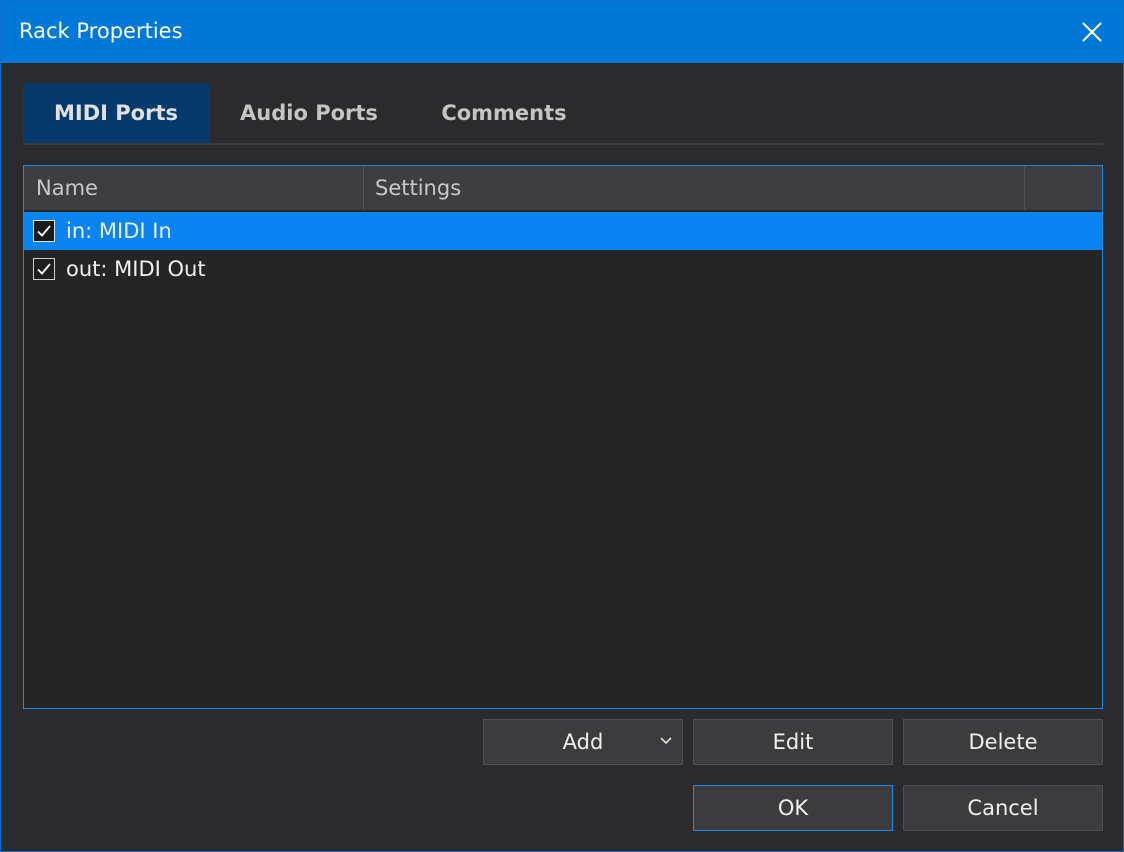 Image resolution: width=1124 pixels, height=852 pixels. I want to click on add-button: Add, so click(583, 742).